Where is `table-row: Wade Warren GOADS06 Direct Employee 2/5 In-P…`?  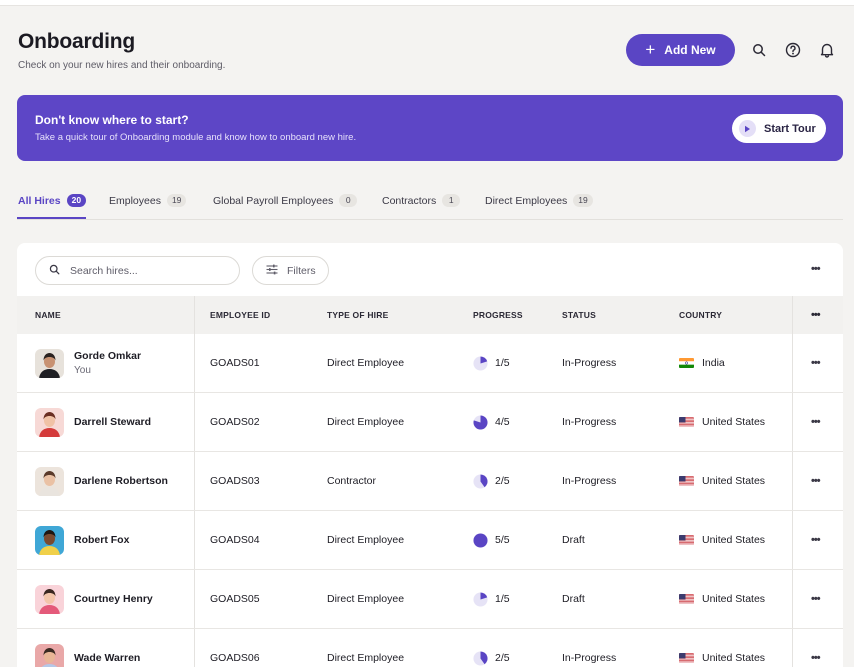
table-row: Wade Warren GOADS06 Direct Employee 2/5 In-P… is located at coordinates (430, 648).